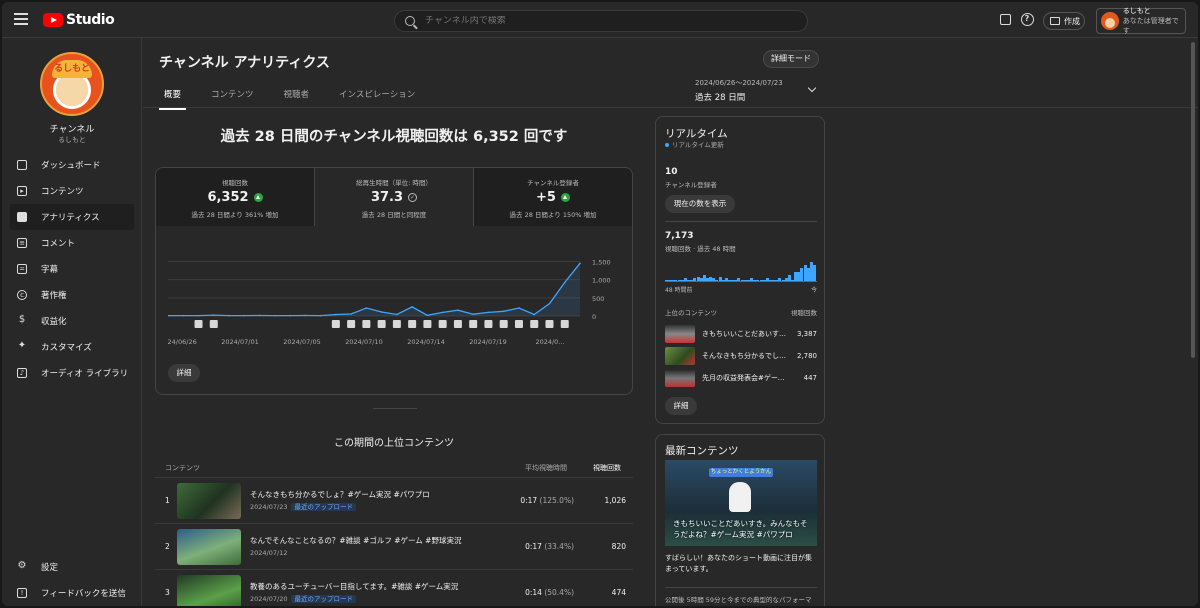 This screenshot has height=608, width=1200. Describe the element at coordinates (72, 69) in the screenshot. I see `avatar-cap-text: るしもと` at that location.